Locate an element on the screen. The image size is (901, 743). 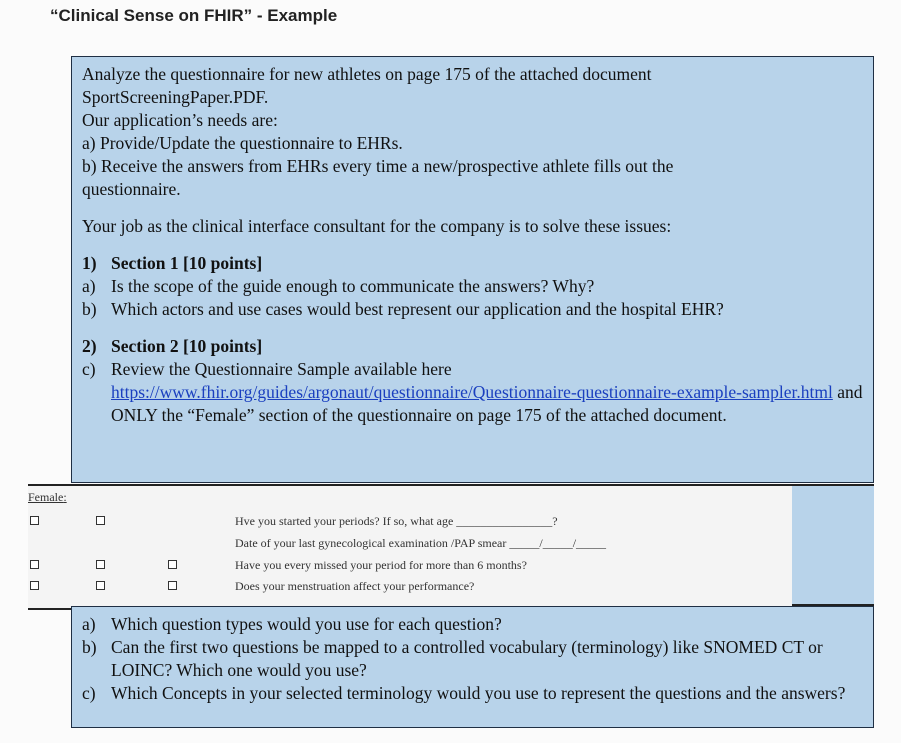
section-title: Section 2 [10 points] is located at coordinates (187, 346).